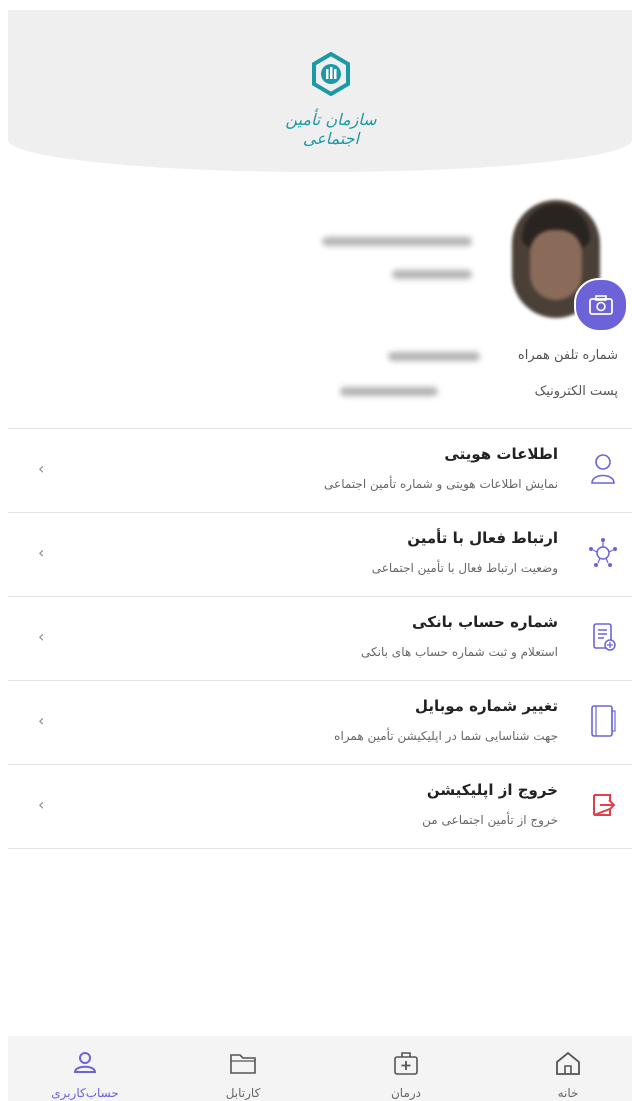 The image size is (632, 1101). I want to click on menu-item-desc: وضعیت ارتباط فعال با تأمین اجتماعی, so click(464, 568).